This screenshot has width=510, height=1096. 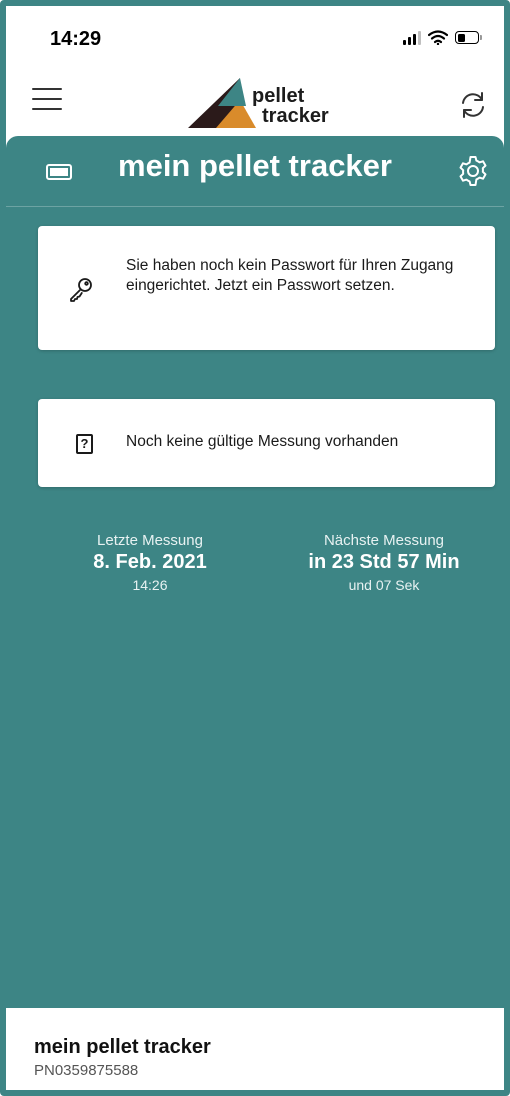 What do you see at coordinates (86, 1070) in the screenshot?
I see `device-serial: PN0359875588` at bounding box center [86, 1070].